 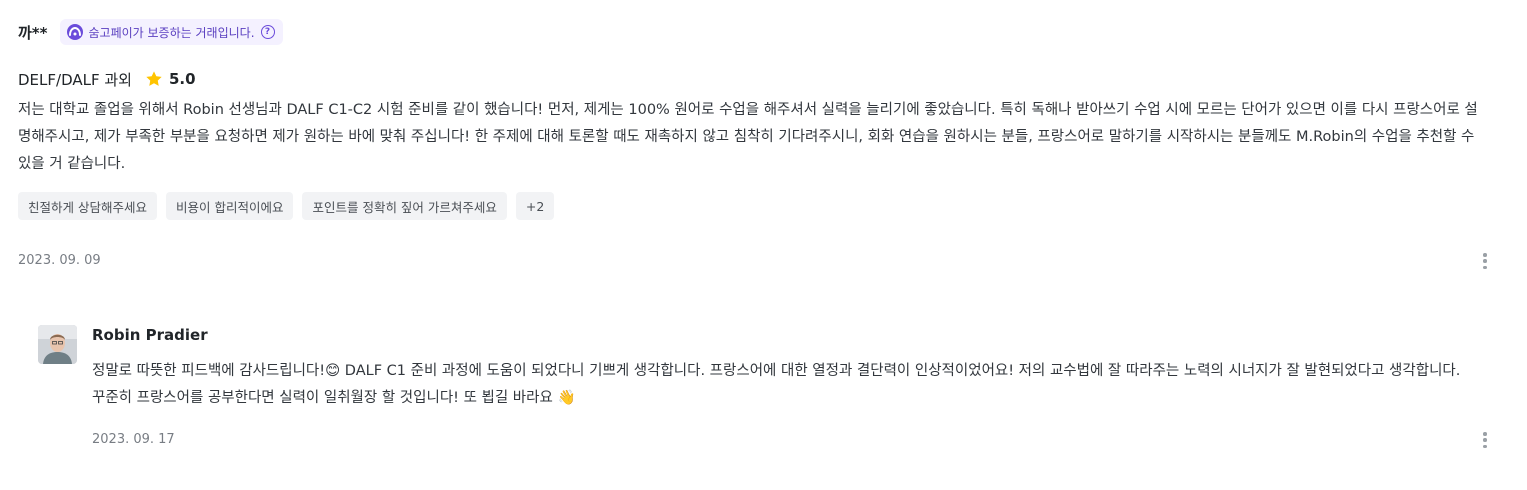 What do you see at coordinates (404, 206) in the screenshot?
I see `review-tag: 포인트를 정확히 짚어 가르쳐주세요` at bounding box center [404, 206].